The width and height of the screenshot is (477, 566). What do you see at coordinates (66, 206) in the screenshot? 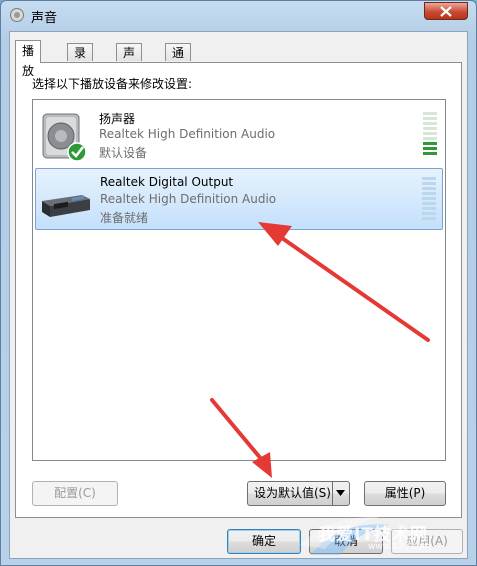
I see `digital-output-icon` at bounding box center [66, 206].